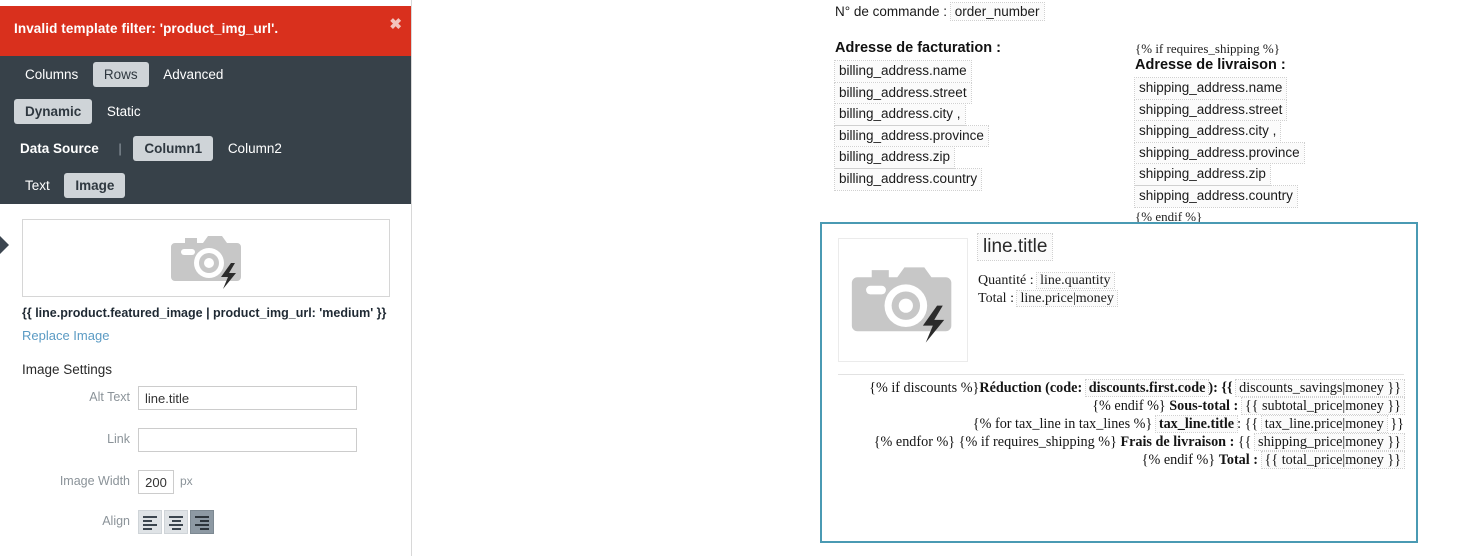  I want to click on mode-selector: Dynamic Static, so click(205, 111).